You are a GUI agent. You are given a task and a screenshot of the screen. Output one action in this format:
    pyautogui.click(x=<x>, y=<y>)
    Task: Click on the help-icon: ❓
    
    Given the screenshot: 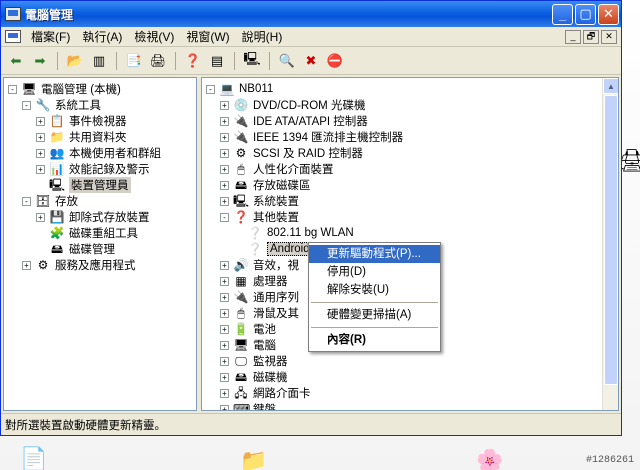 What is the action you would take?
    pyautogui.click(x=193, y=61)
    